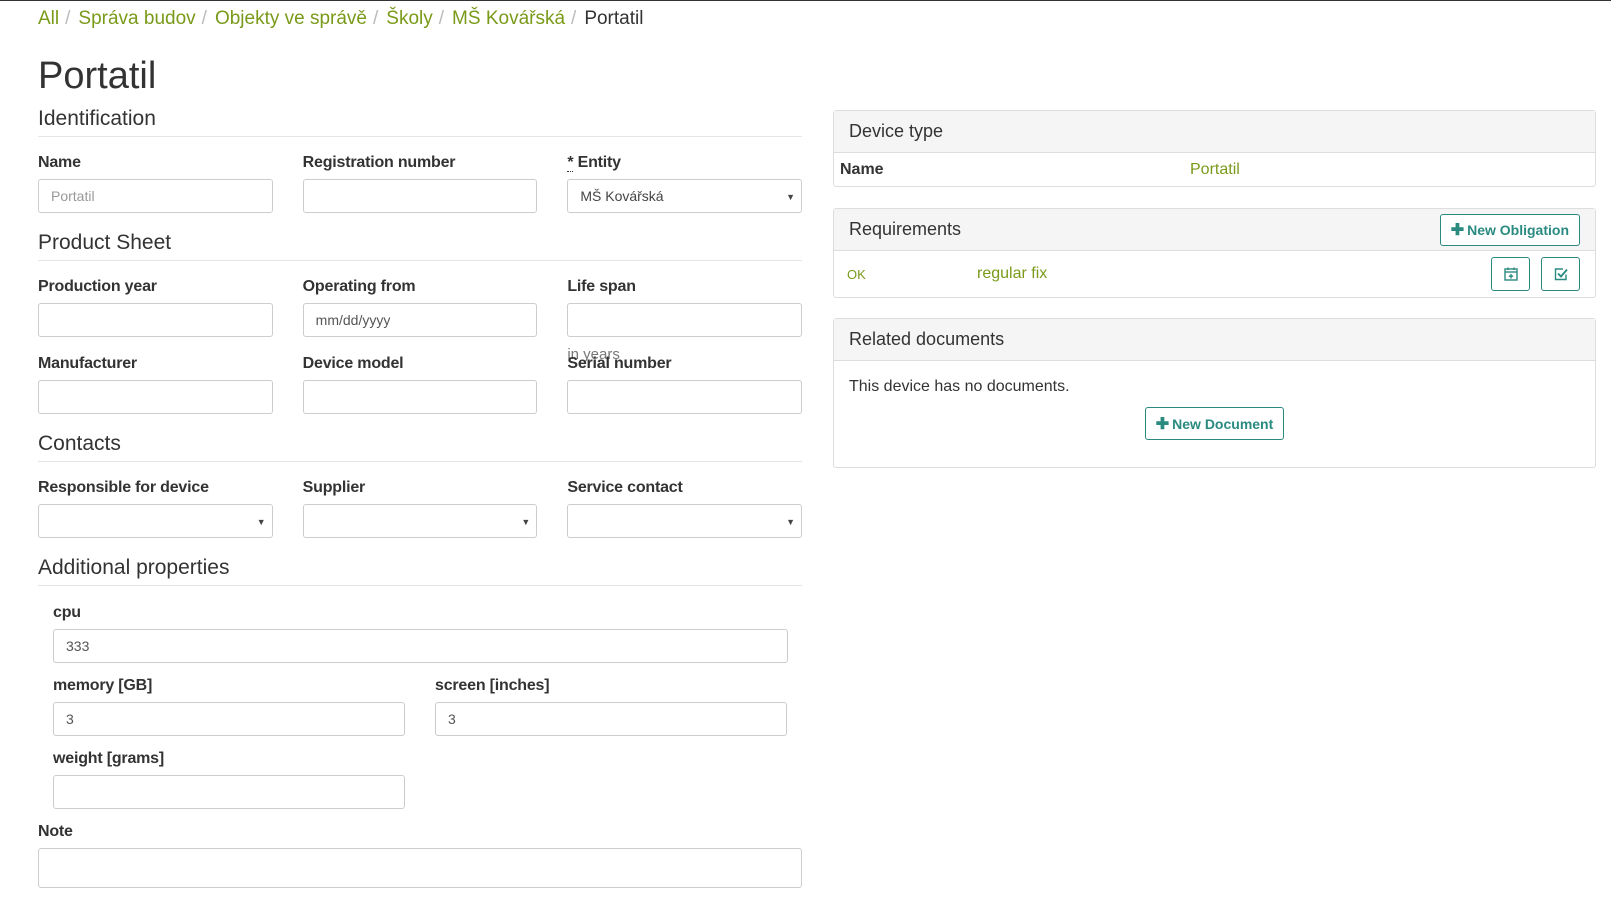 The width and height of the screenshot is (1611, 908). I want to click on requirements-heading: Requirements ✚ New Obligation, so click(1214, 230).